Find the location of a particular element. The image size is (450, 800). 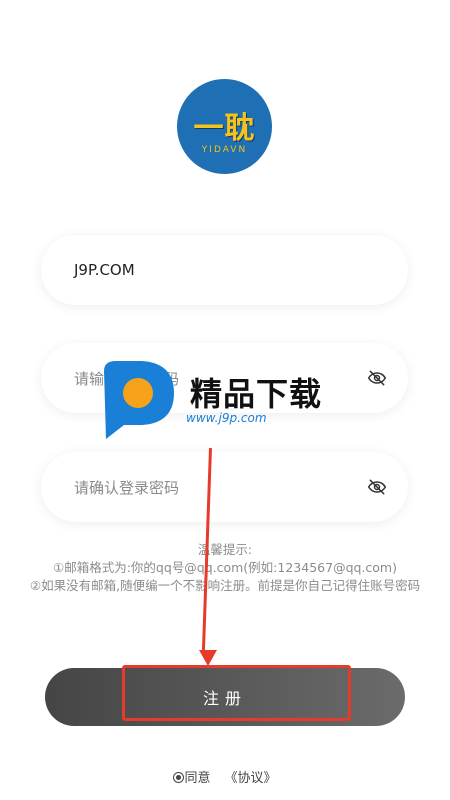

tips-title: 温馨提示: is located at coordinates (225, 549).